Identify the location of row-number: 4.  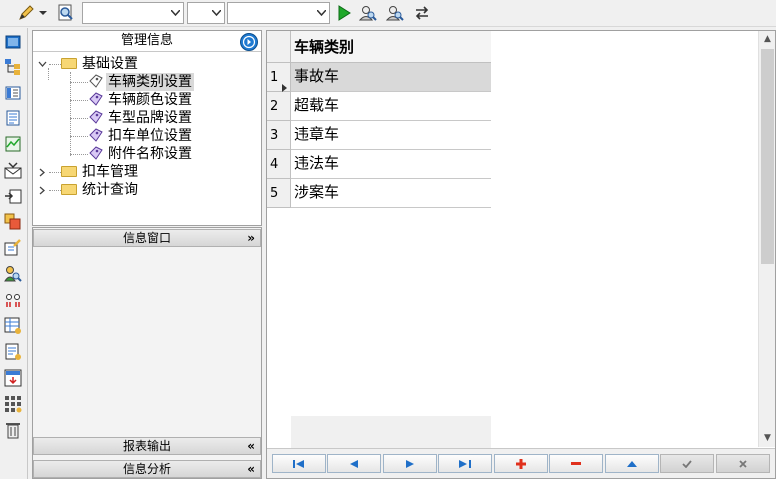
(274, 164).